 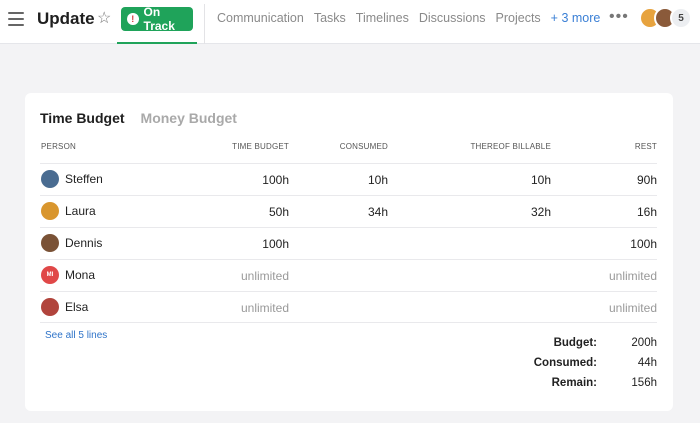 What do you see at coordinates (189, 118) in the screenshot?
I see `tab-money-budget: Money Budget` at bounding box center [189, 118].